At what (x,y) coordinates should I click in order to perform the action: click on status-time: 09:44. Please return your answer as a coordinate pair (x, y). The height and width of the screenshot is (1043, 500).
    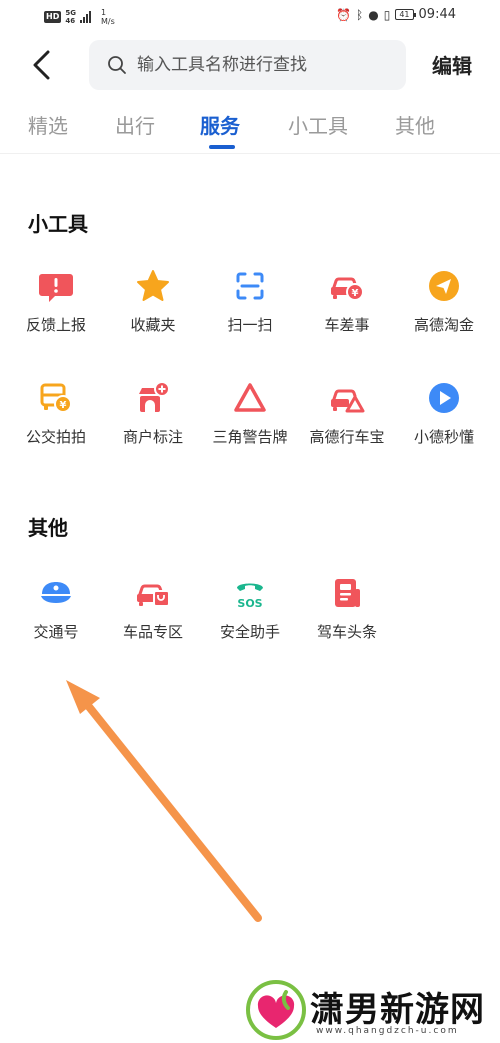
    Looking at the image, I should click on (437, 14).